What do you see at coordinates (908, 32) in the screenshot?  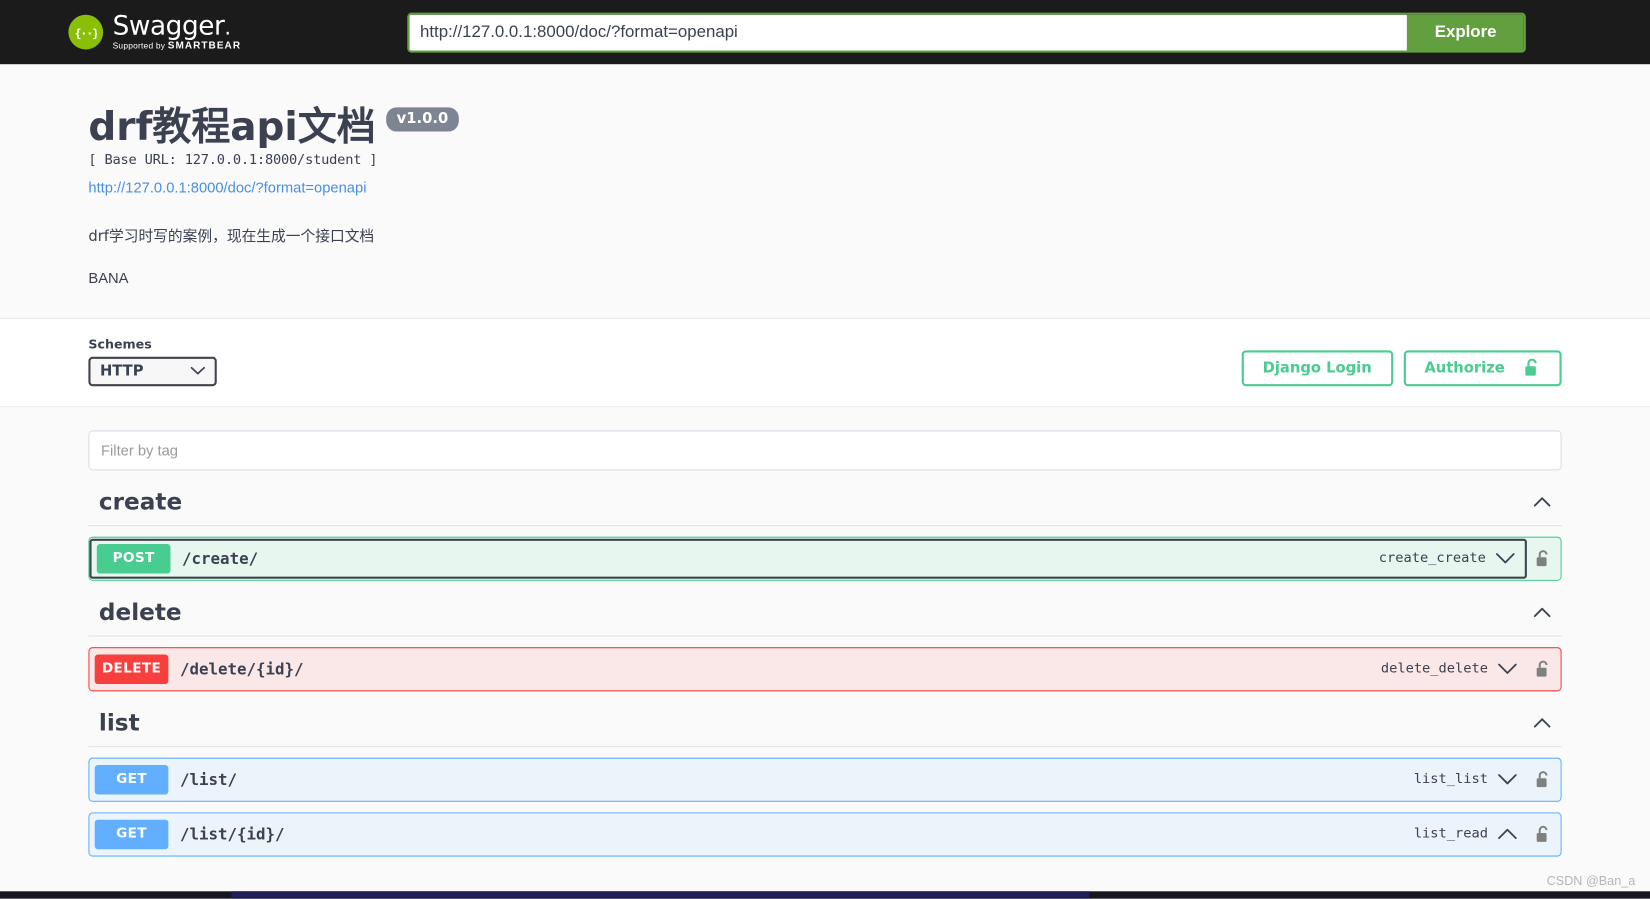 I see `spec-url-input` at bounding box center [908, 32].